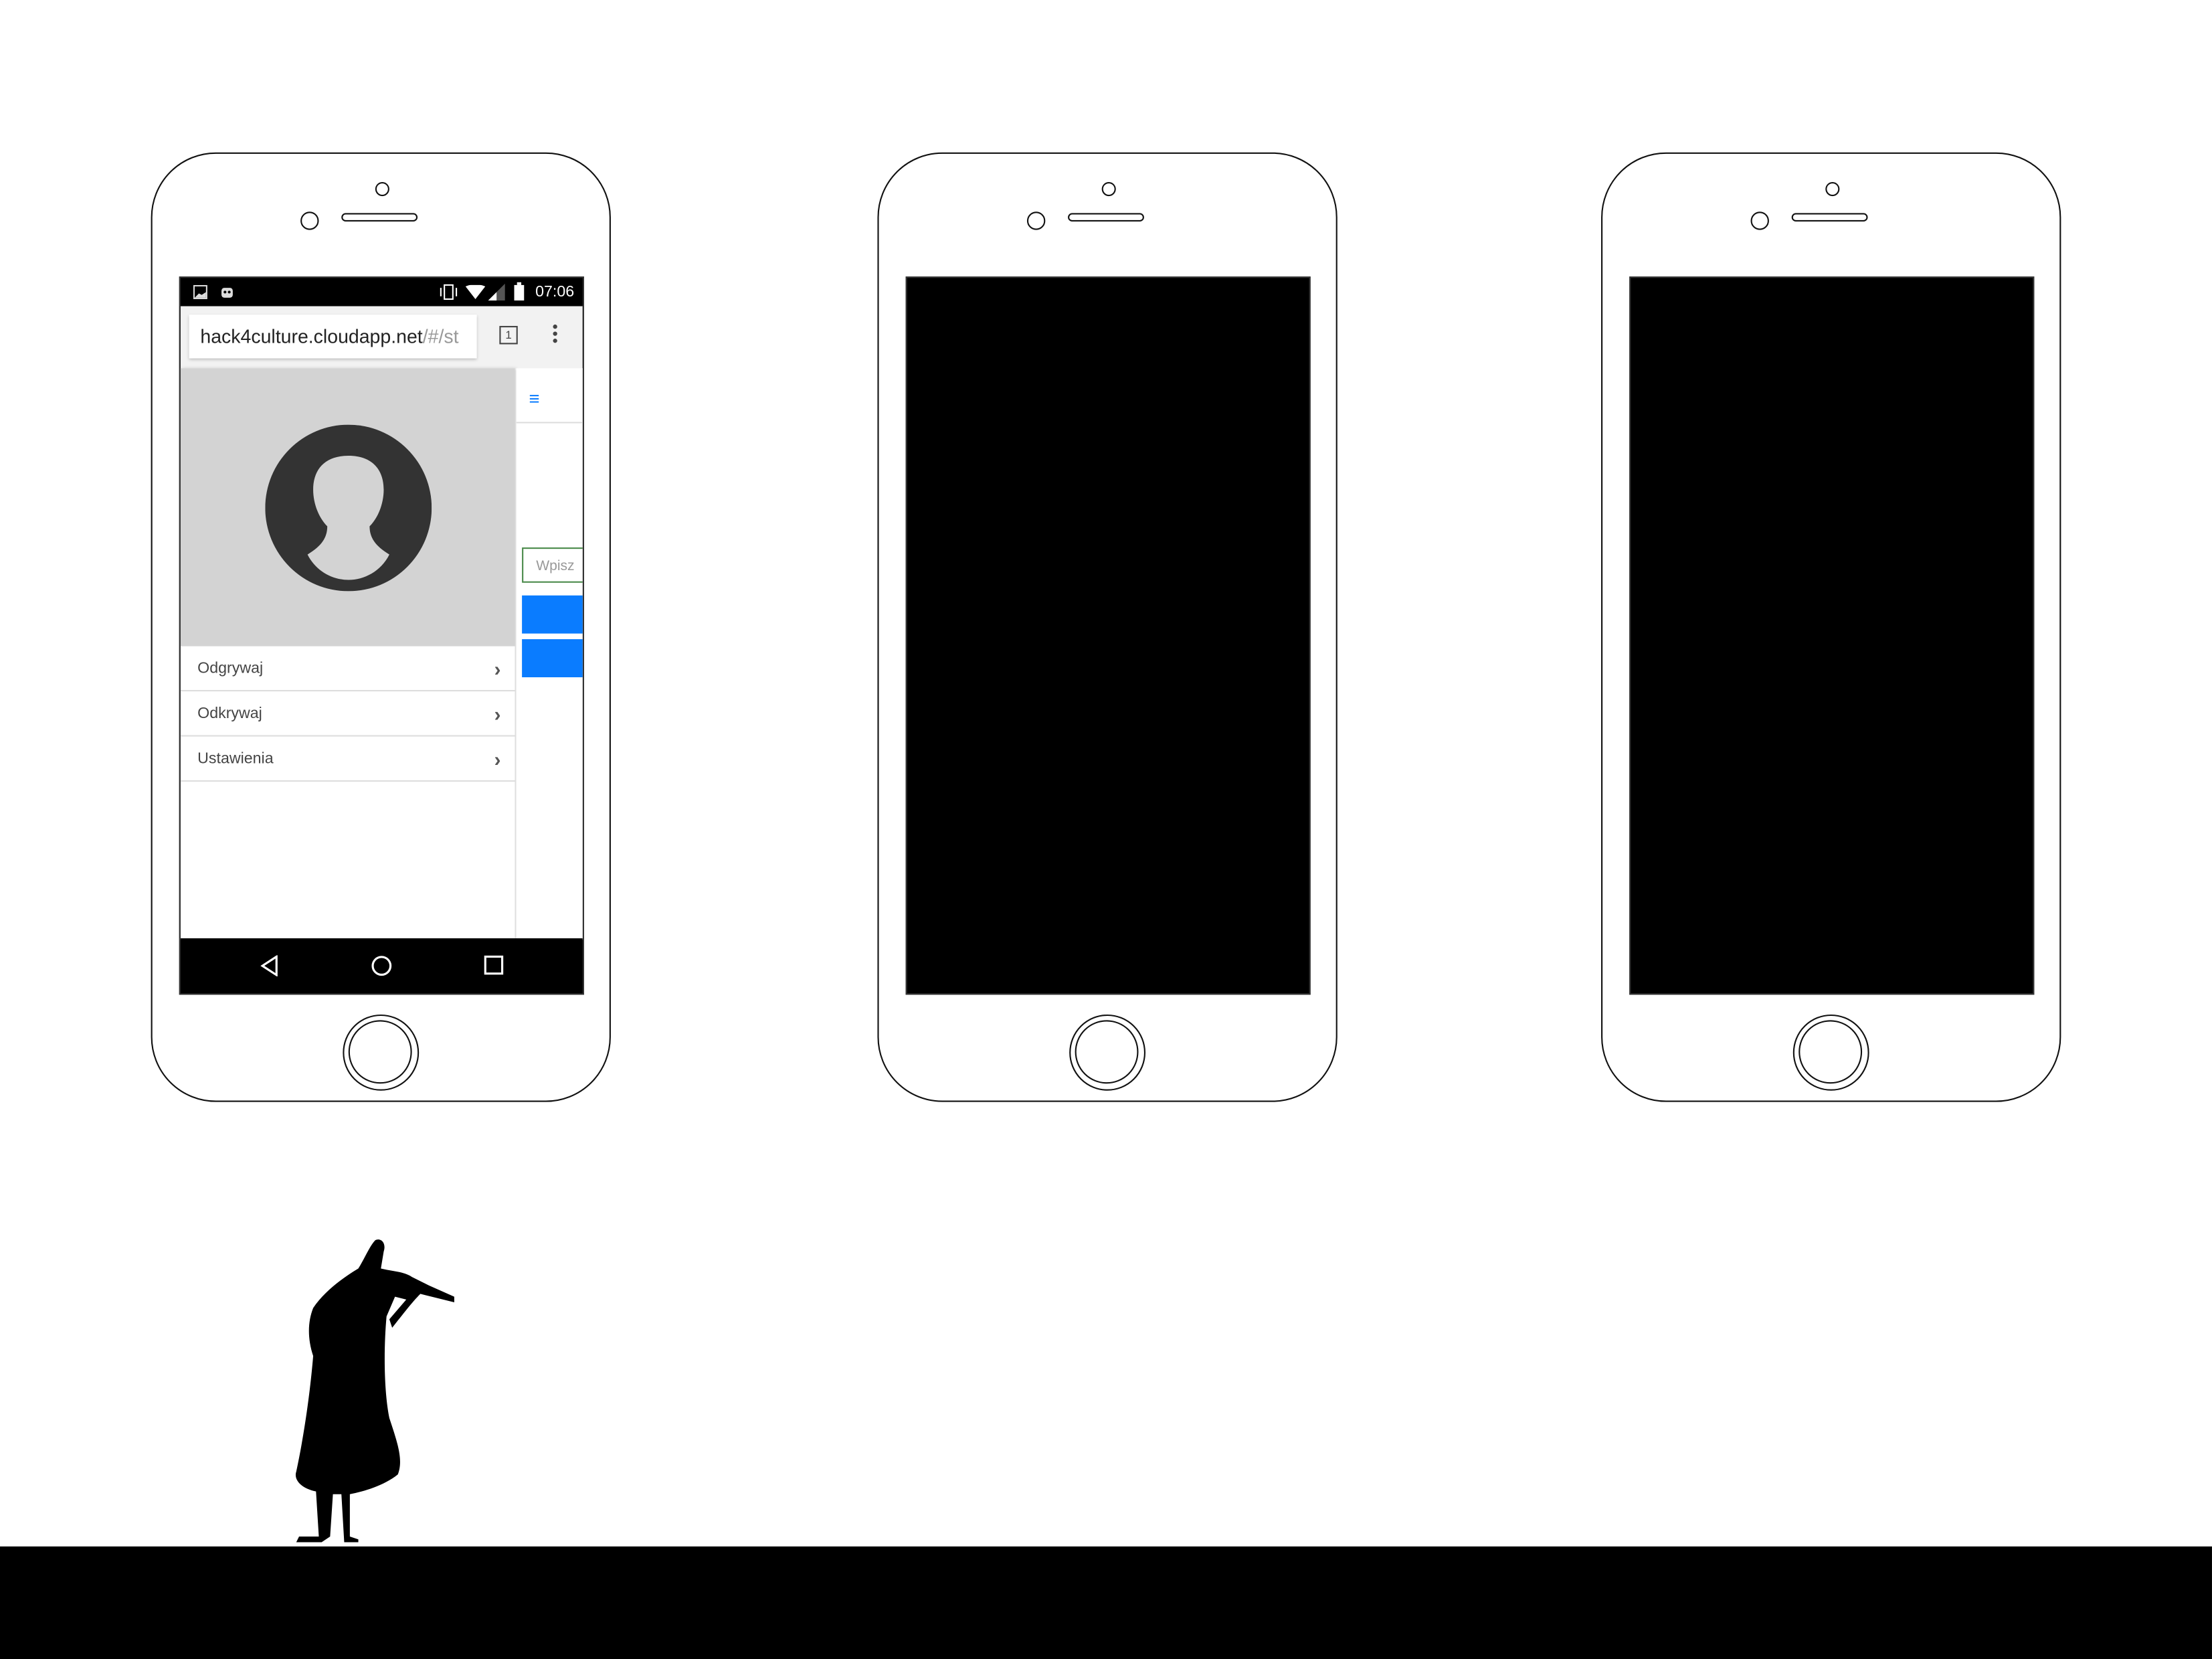  What do you see at coordinates (555, 335) in the screenshot?
I see `overflow-menu-icon` at bounding box center [555, 335].